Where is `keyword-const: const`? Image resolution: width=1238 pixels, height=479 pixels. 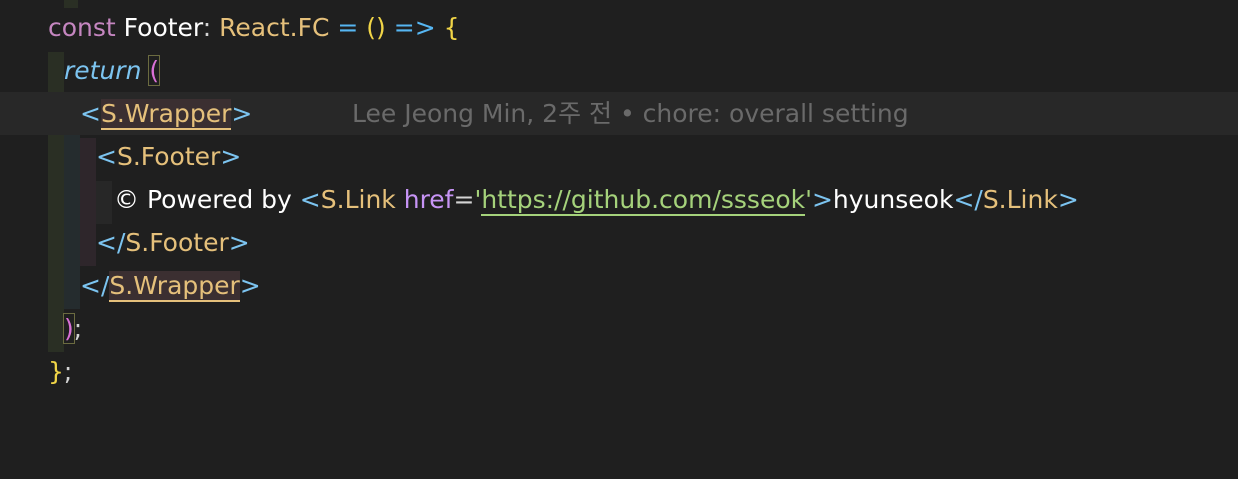
keyword-const: const is located at coordinates (82, 27).